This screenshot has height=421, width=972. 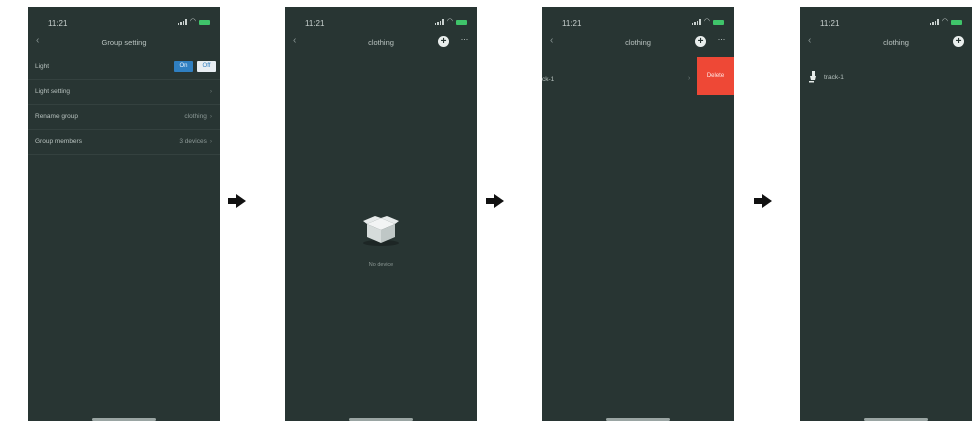 I want to click on page-title: clothing, so click(x=896, y=42).